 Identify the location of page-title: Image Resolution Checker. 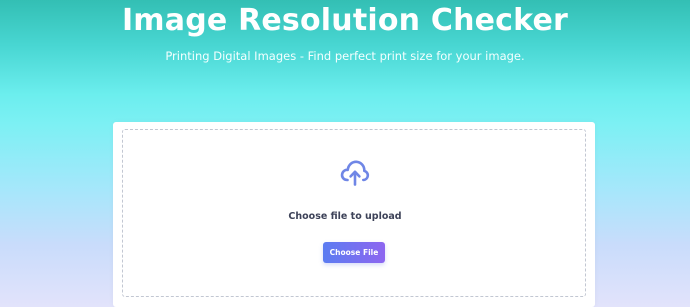
(345, 20).